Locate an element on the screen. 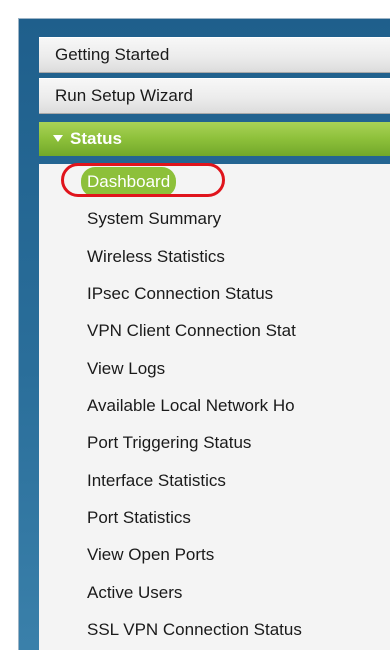  submenu-item-port-triggering-status: Port Triggering Status is located at coordinates (169, 443).